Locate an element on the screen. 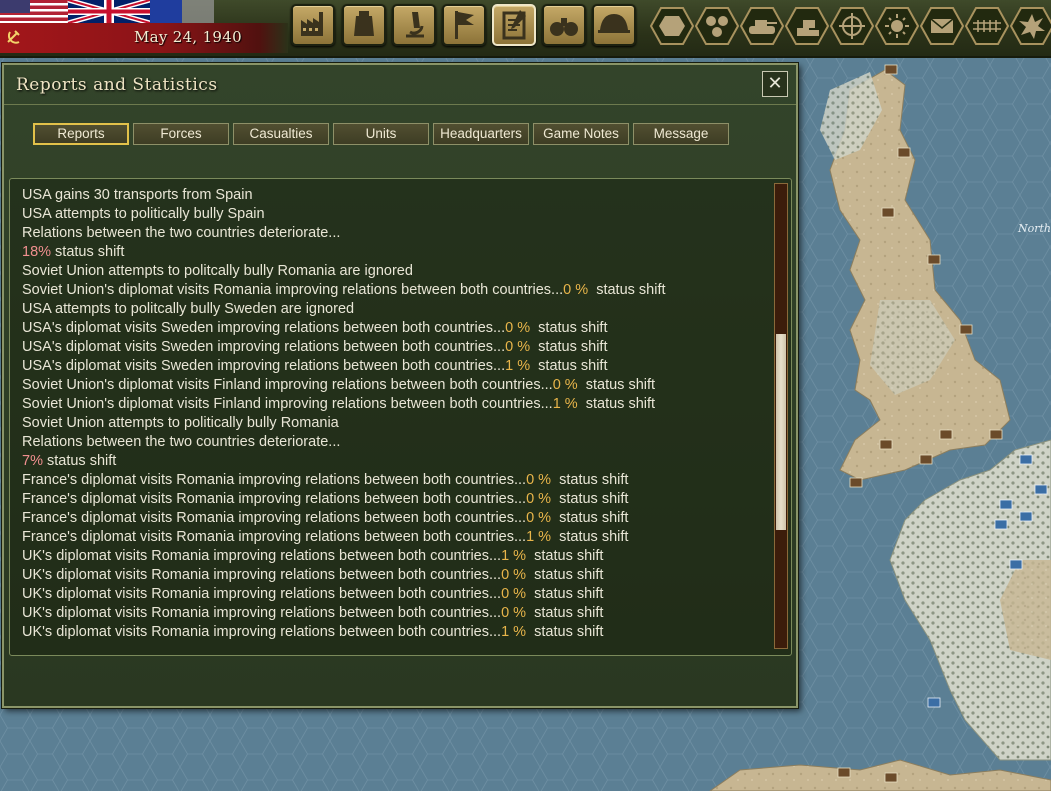 The width and height of the screenshot is (1051, 791). combat-button is located at coordinates (1030, 26).